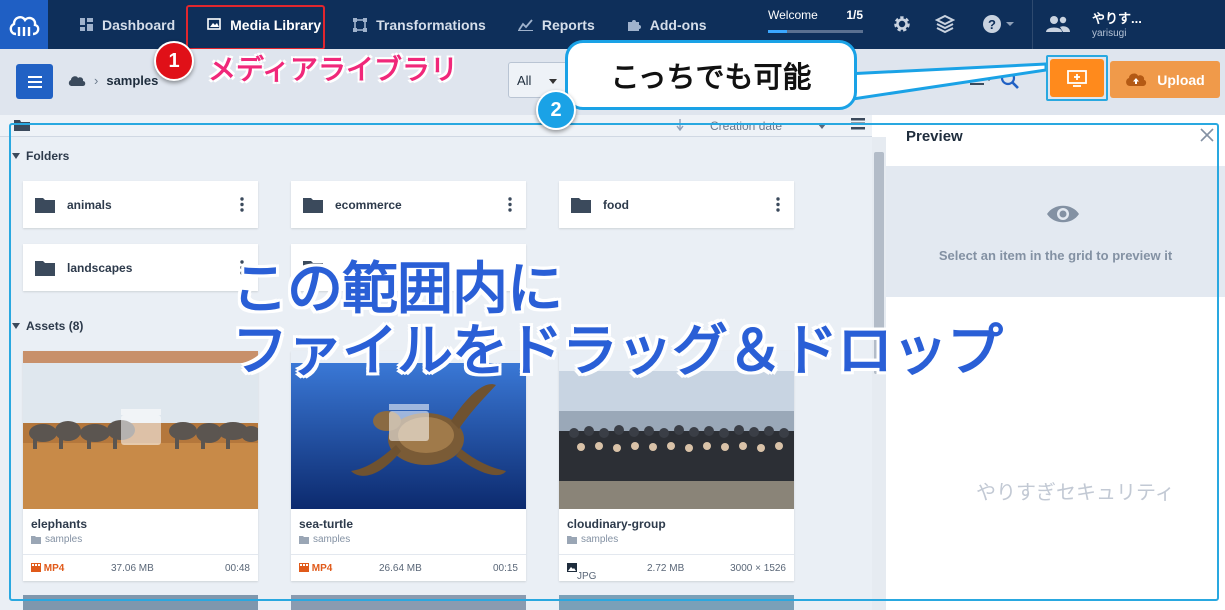 The height and width of the screenshot is (610, 1225). I want to click on step-badge-2: 2, so click(556, 110).